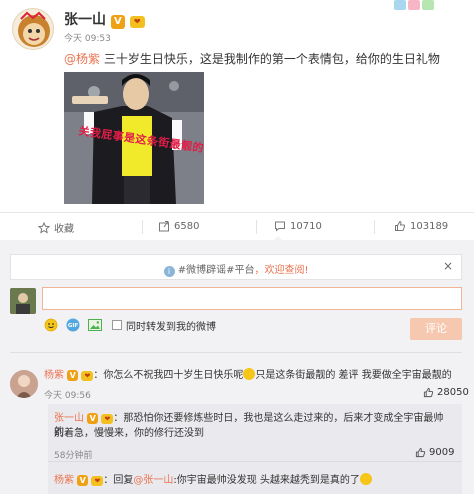 The height and width of the screenshot is (494, 474). What do you see at coordinates (69, 418) in the screenshot?
I see `reply-author: 张一山` at bounding box center [69, 418].